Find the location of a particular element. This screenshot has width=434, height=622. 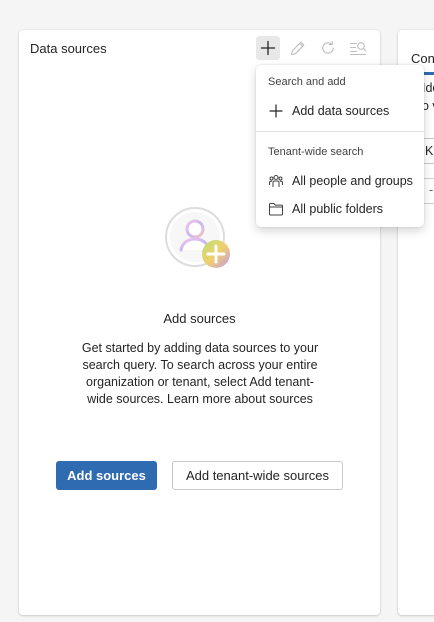

refresh-icon is located at coordinates (328, 48).